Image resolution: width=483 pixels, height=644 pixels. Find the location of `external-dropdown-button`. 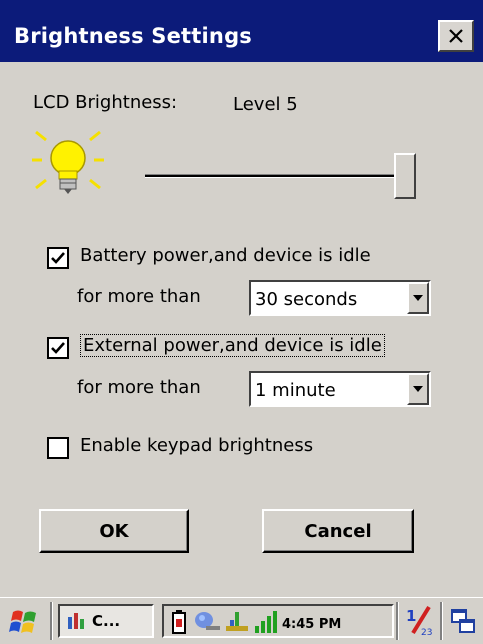

external-dropdown-button is located at coordinates (418, 389).